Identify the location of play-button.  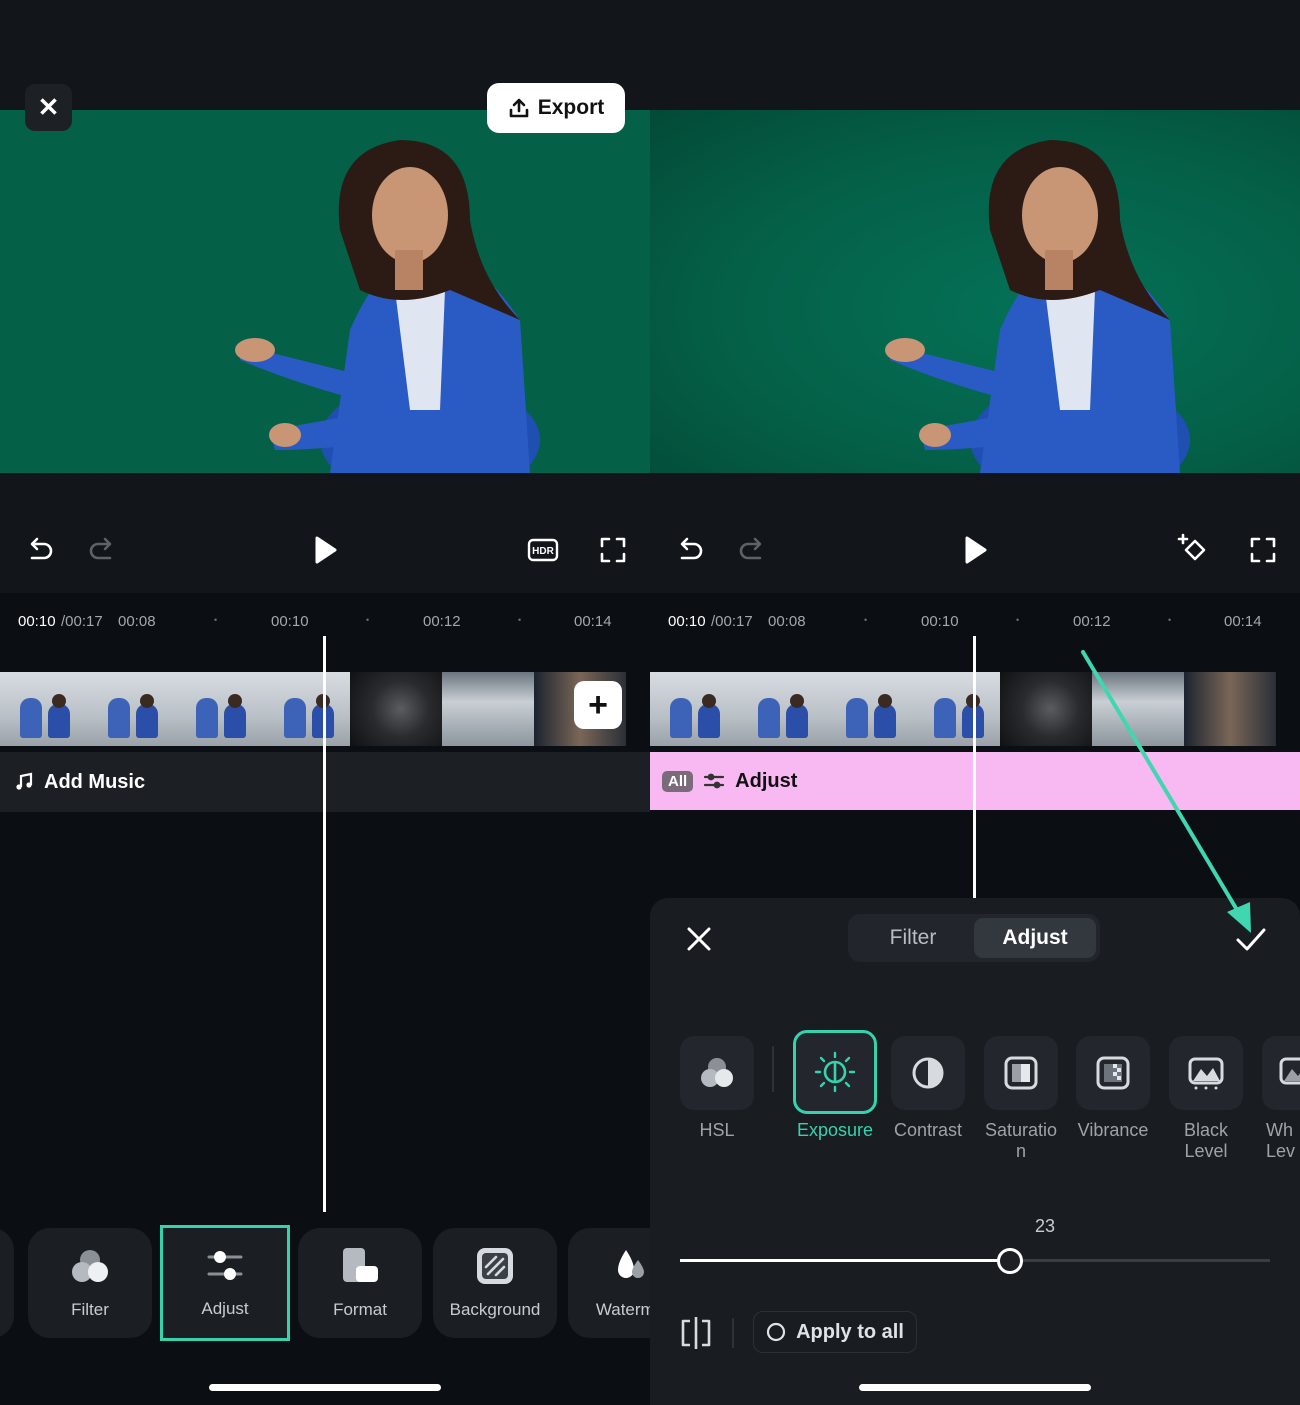
(325, 550).